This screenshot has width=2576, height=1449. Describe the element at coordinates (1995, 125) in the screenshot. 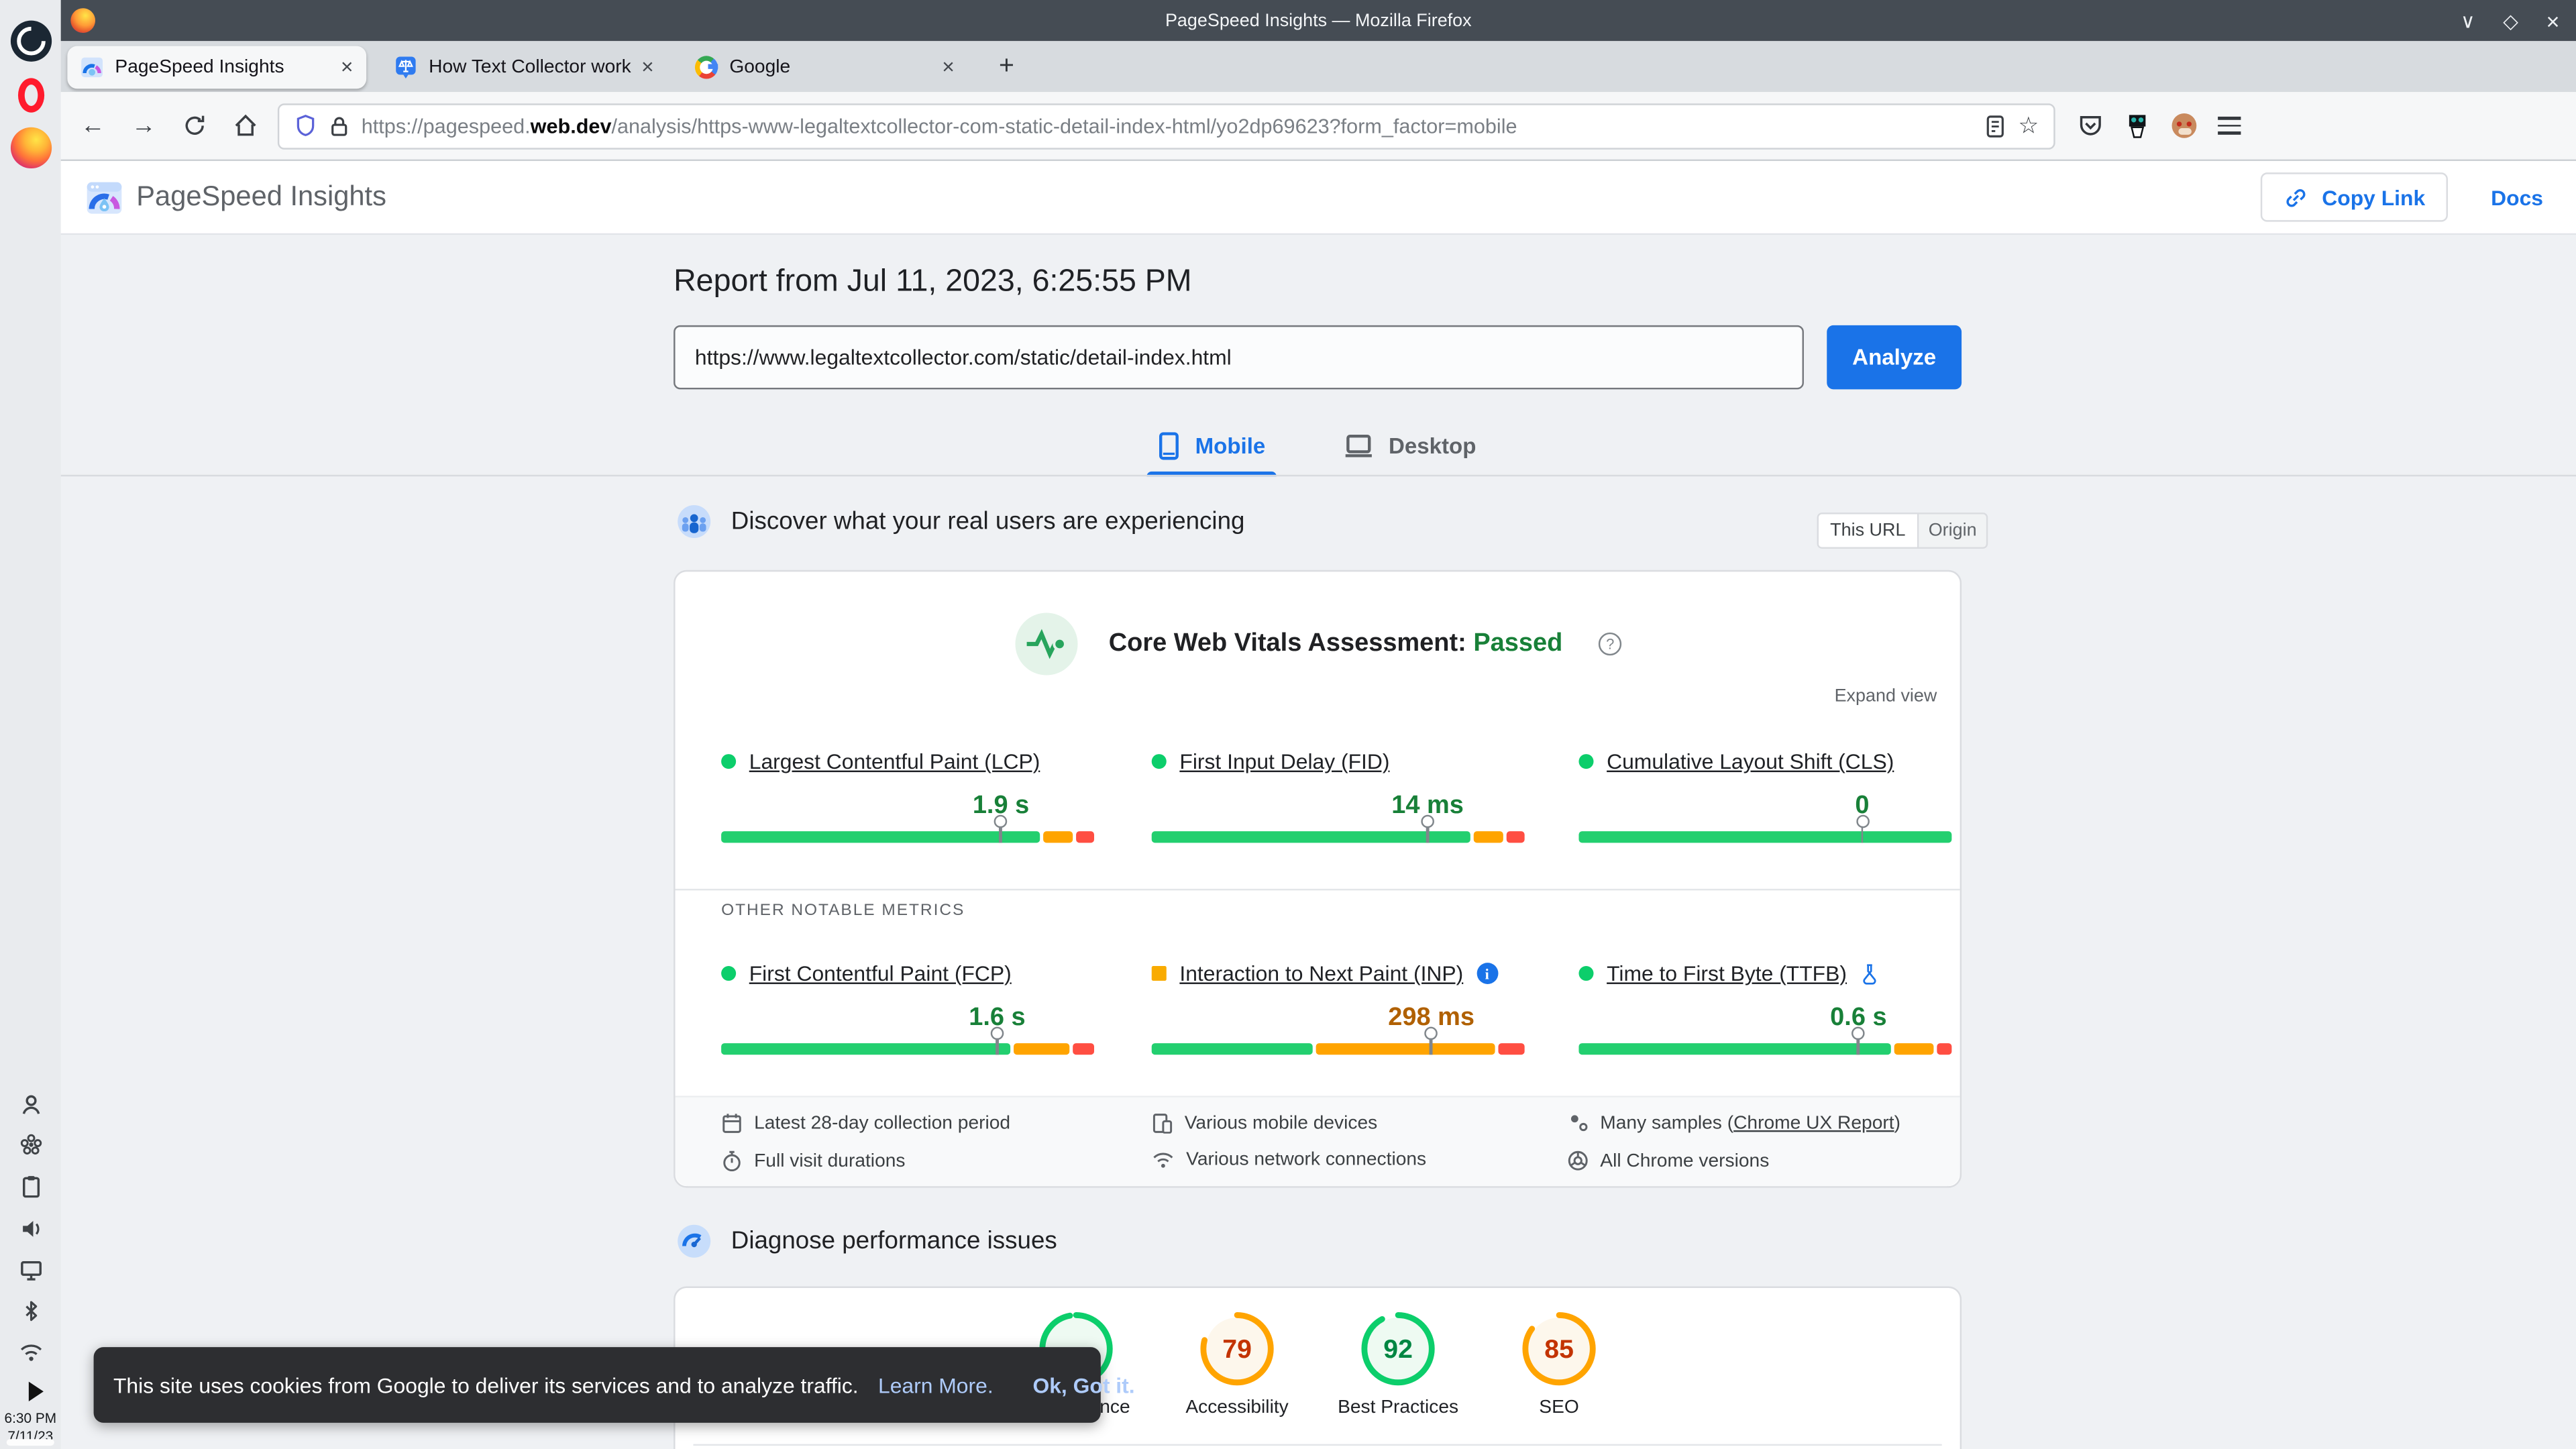

I see `reader-mode-icon` at that location.